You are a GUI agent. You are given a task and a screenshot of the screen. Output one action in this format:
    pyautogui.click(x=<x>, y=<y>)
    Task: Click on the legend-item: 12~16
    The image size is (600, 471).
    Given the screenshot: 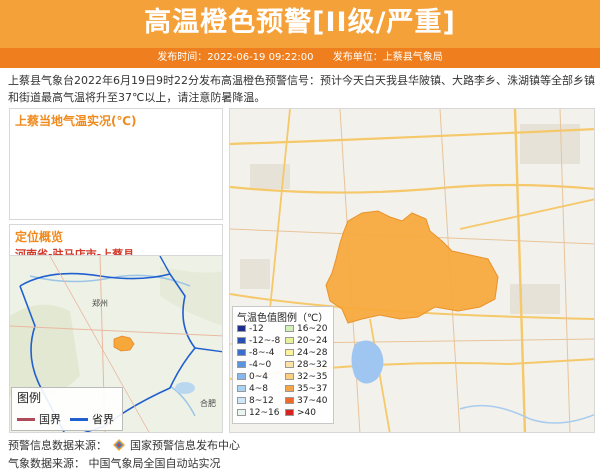 What is the action you would take?
    pyautogui.click(x=258, y=412)
    